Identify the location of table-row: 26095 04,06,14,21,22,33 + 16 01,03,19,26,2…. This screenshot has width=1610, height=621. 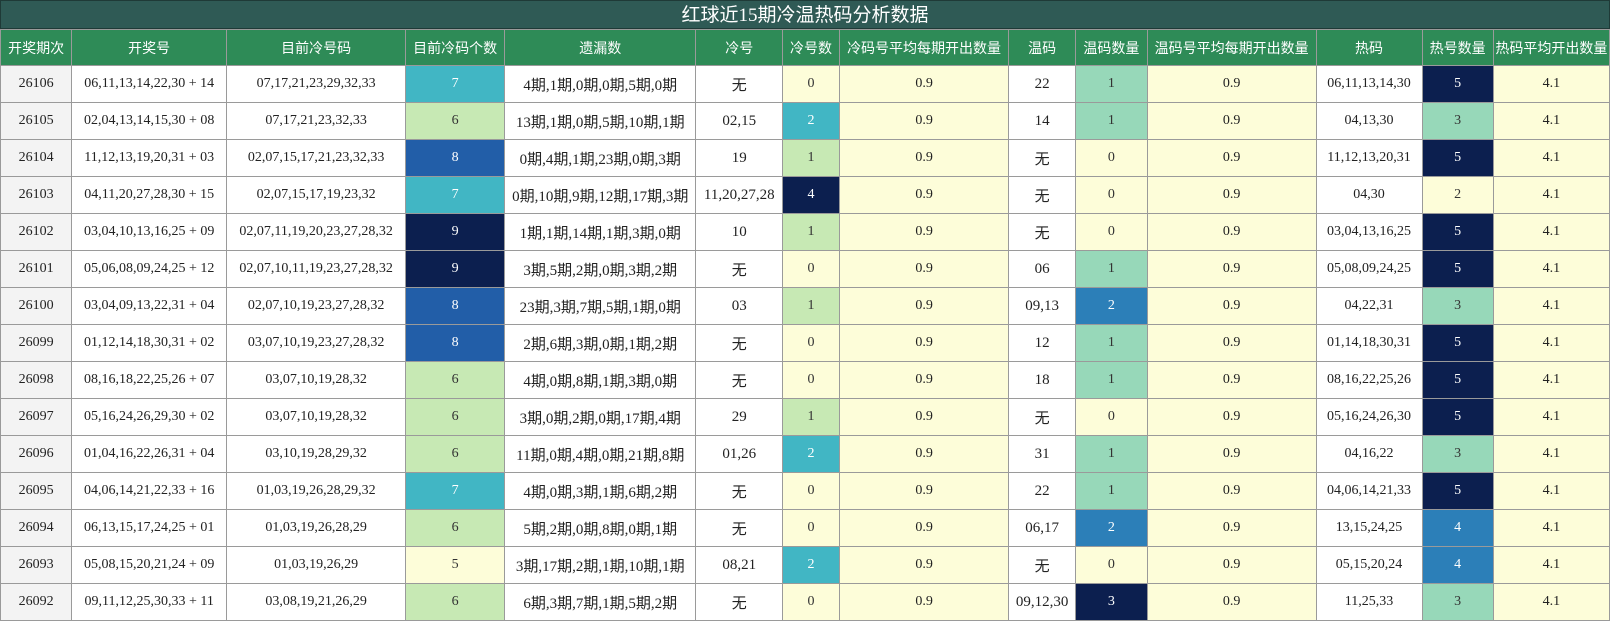
(805, 491).